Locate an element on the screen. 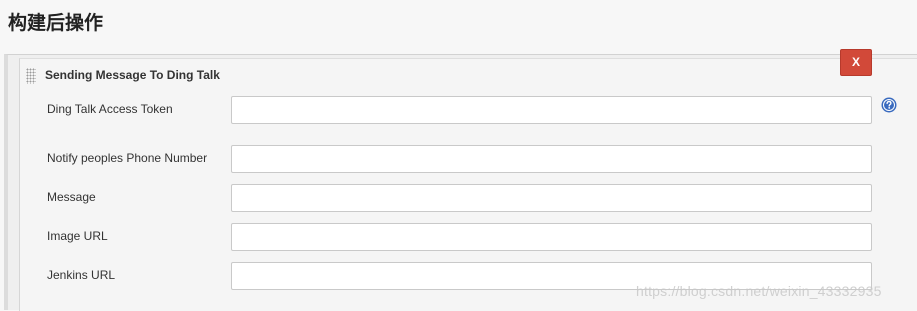 Image resolution: width=917 pixels, height=311 pixels. watermark: https://blog.csdn.net/weixin_43332935 is located at coordinates (759, 291).